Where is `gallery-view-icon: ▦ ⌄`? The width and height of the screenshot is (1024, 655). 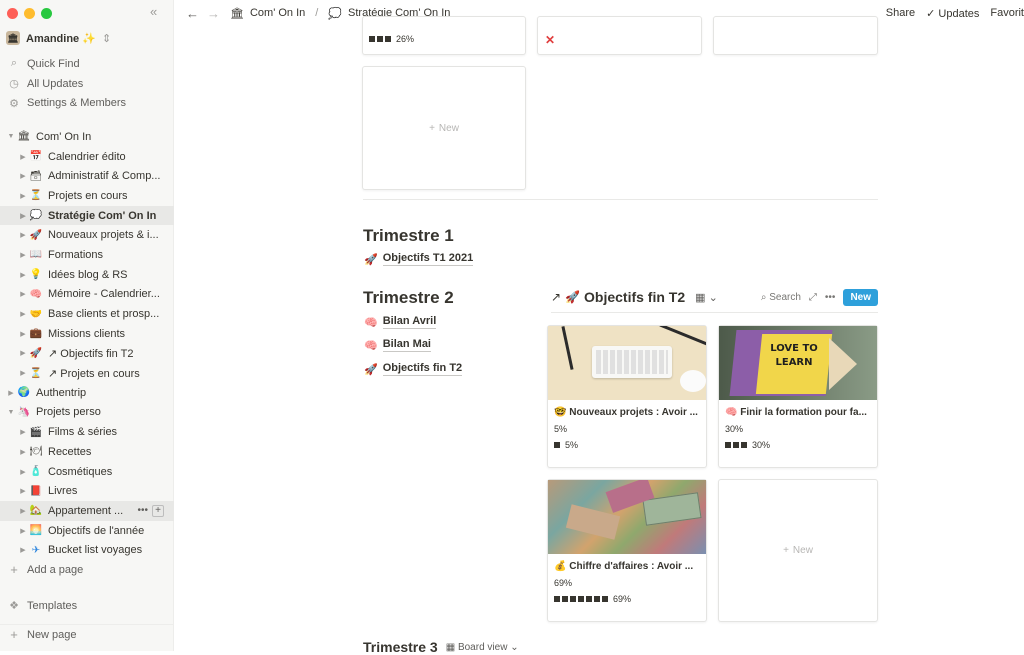 gallery-view-icon: ▦ ⌄ is located at coordinates (706, 297).